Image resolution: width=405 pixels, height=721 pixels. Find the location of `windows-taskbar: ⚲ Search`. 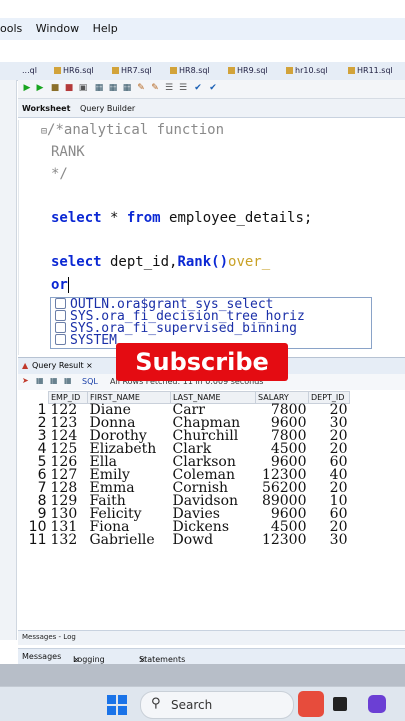

windows-taskbar: ⚲ Search is located at coordinates (202, 703).